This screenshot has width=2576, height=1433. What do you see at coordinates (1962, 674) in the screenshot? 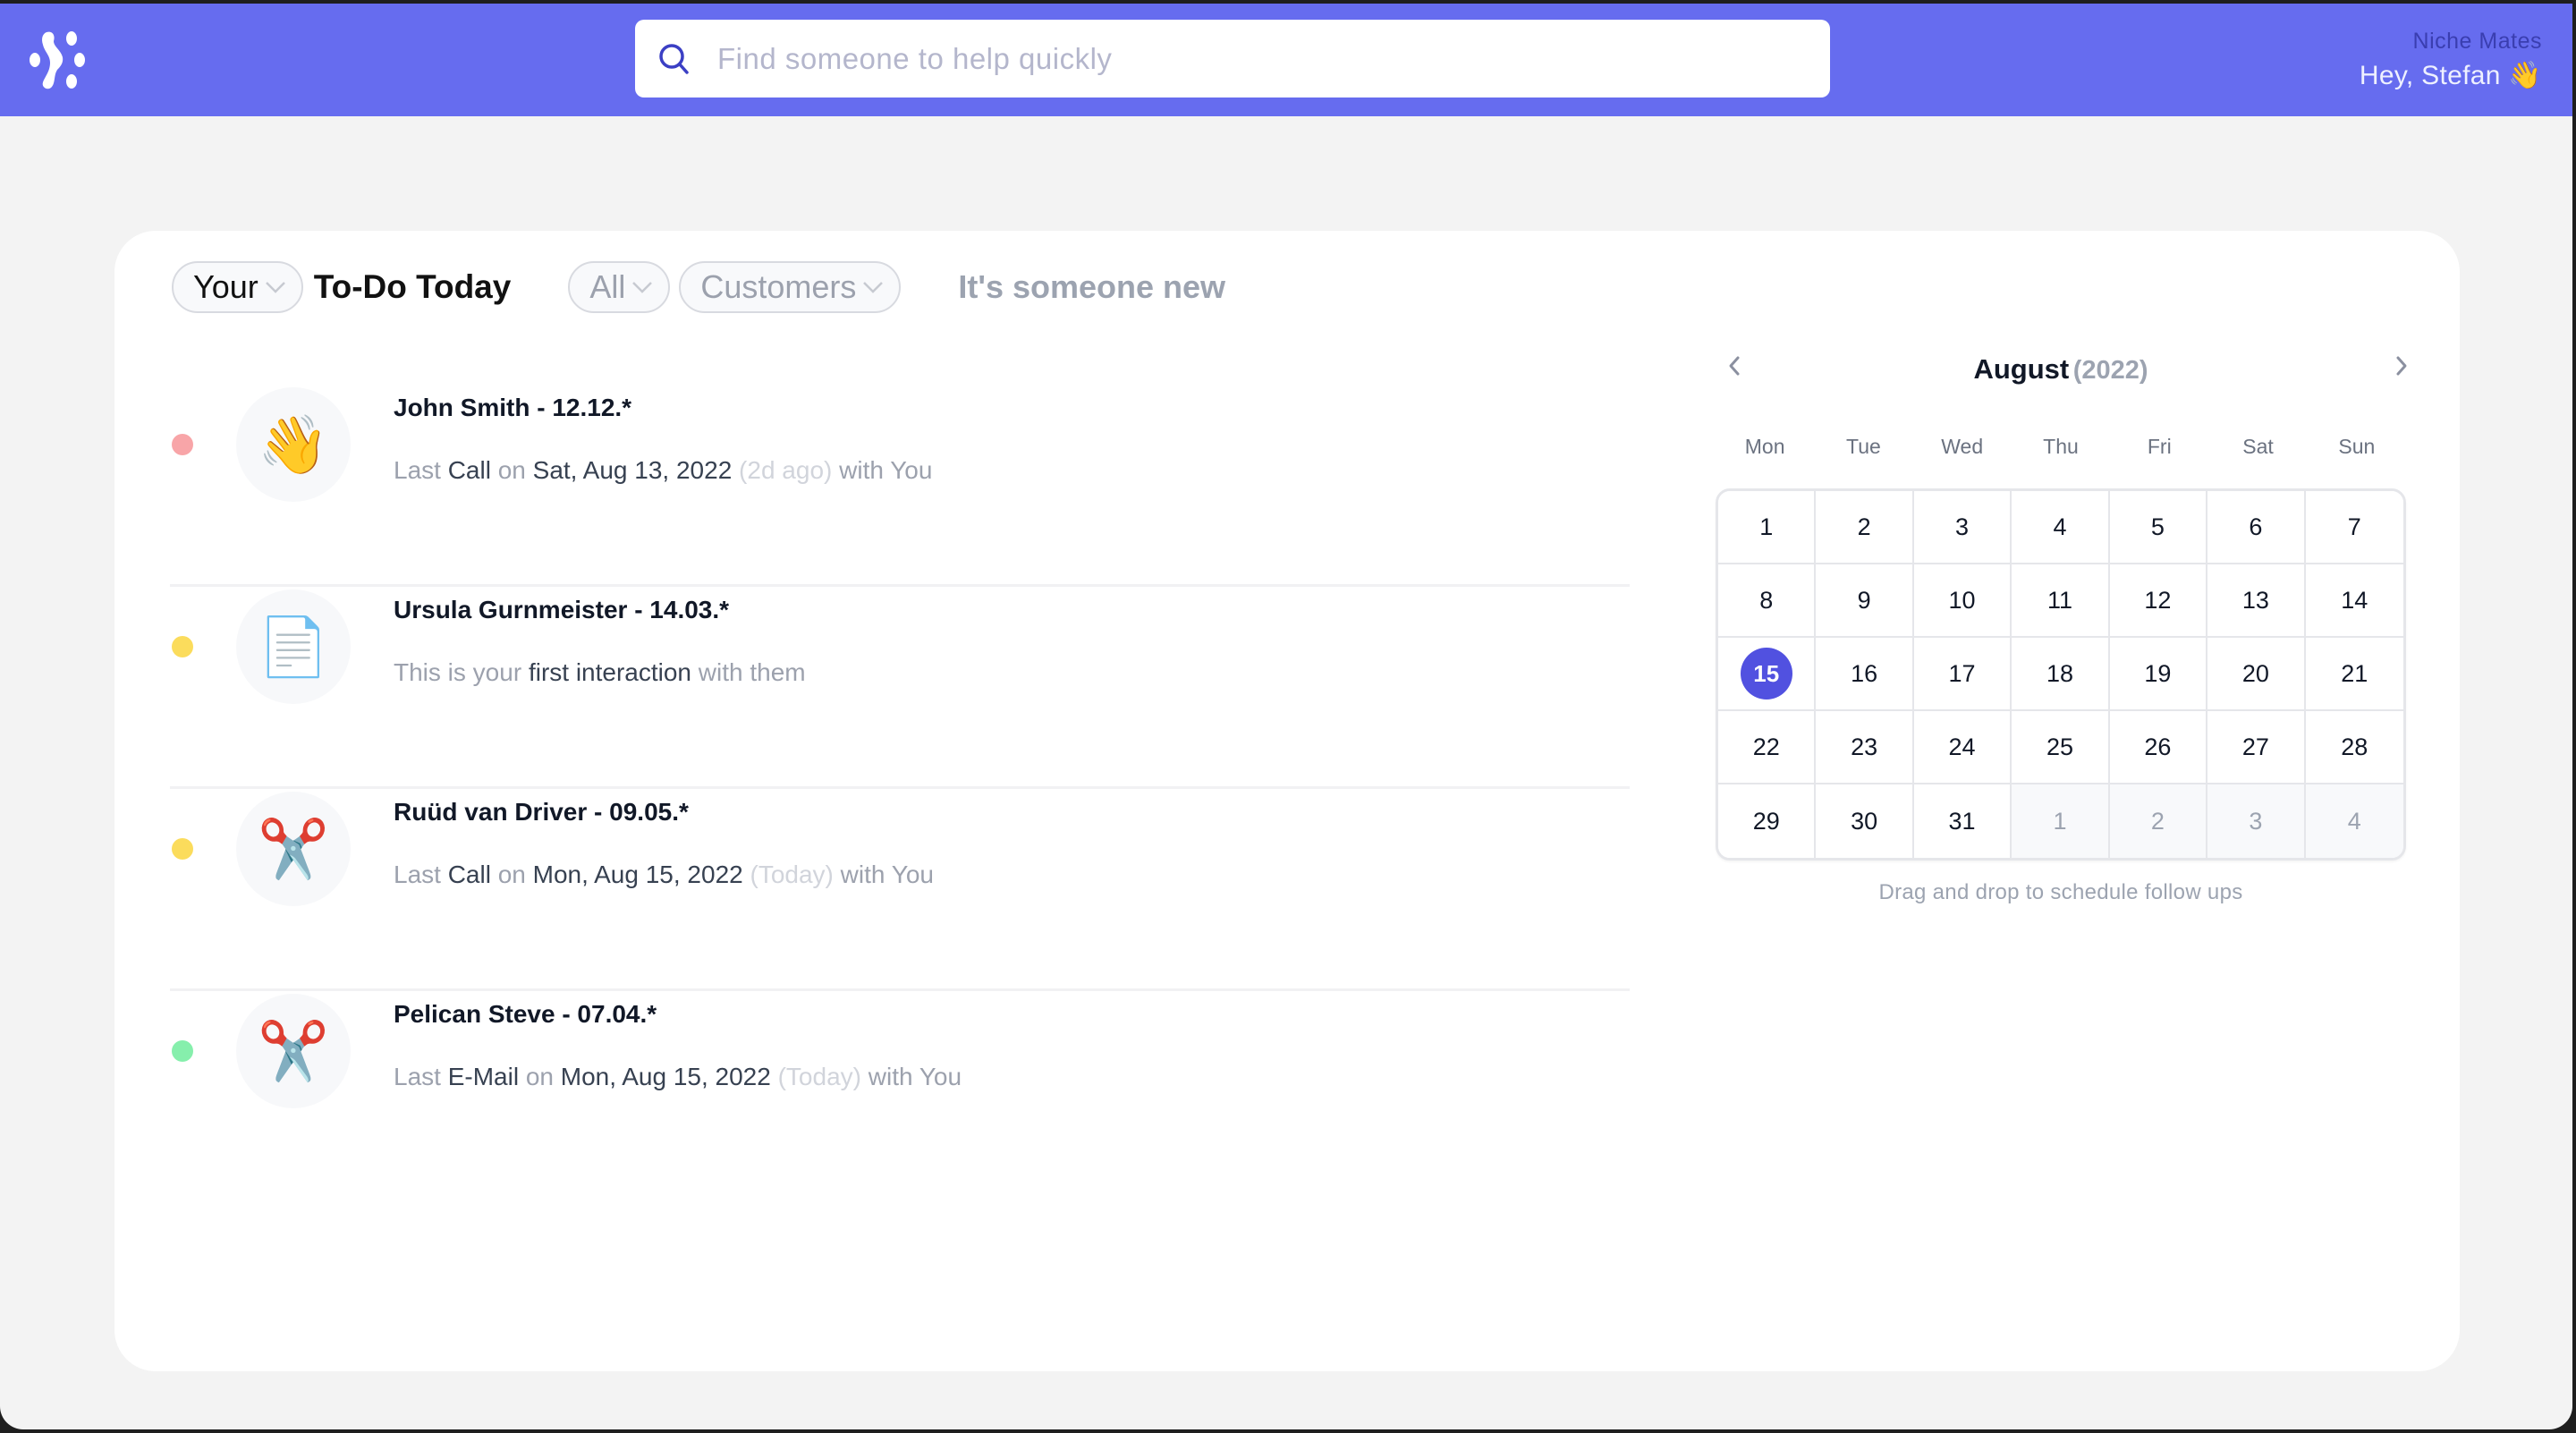
I see `calendar-day: 17` at bounding box center [1962, 674].